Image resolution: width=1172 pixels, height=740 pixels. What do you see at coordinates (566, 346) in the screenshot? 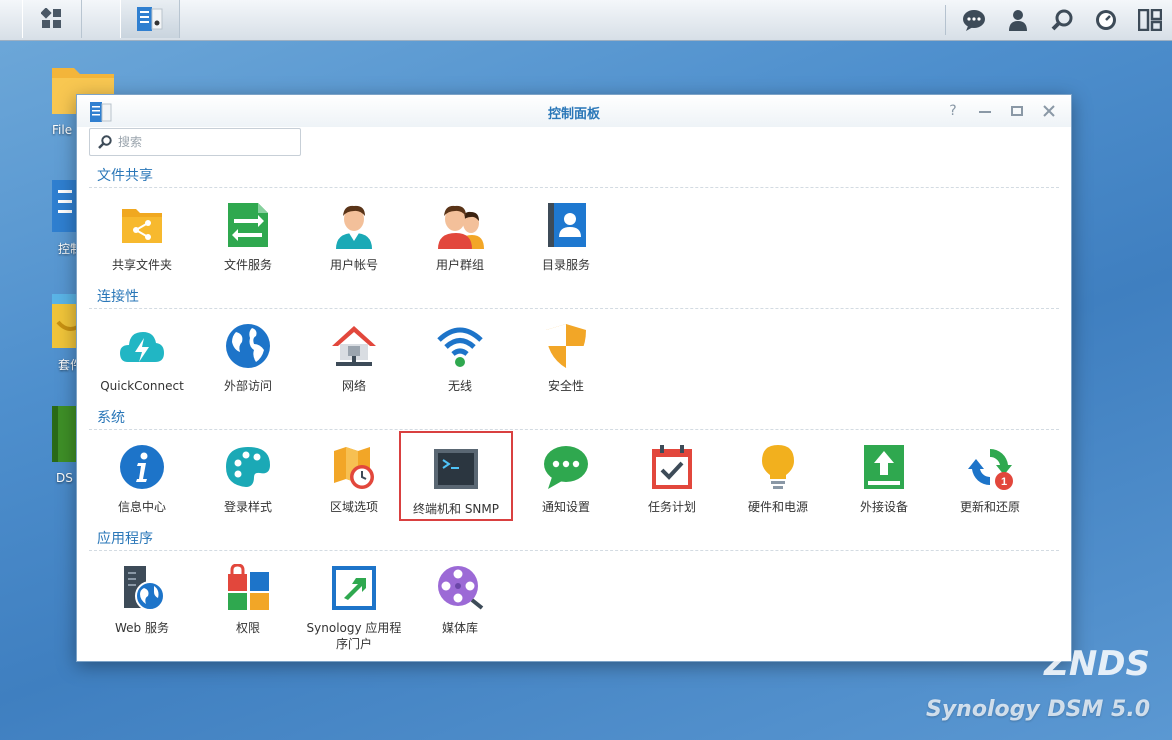
I see `shield-icon` at bounding box center [566, 346].